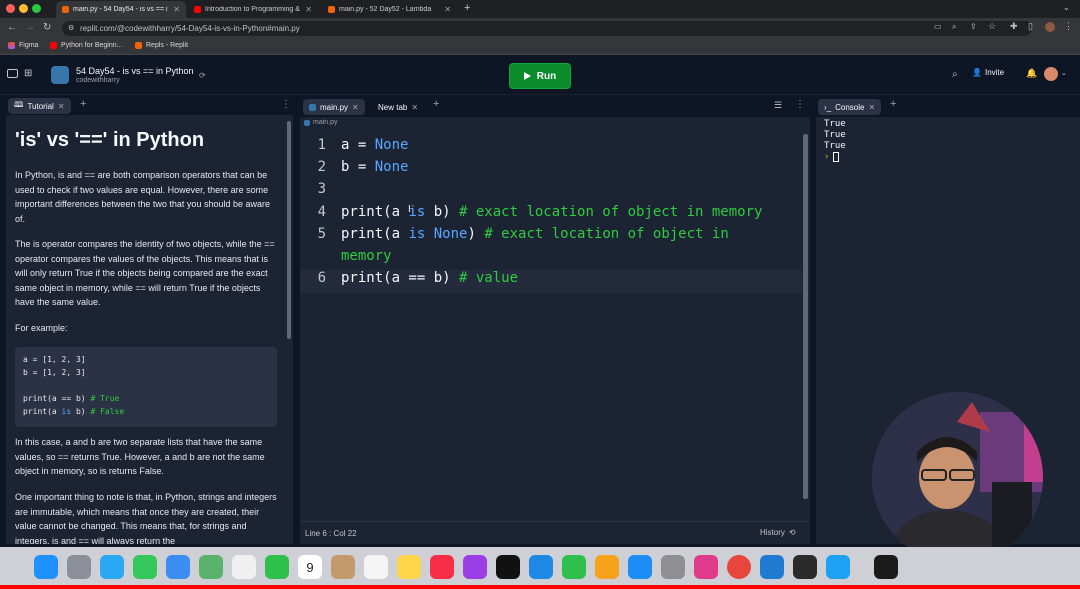  Describe the element at coordinates (12, 73) in the screenshot. I see `toggle-sidebar-icon` at that location.